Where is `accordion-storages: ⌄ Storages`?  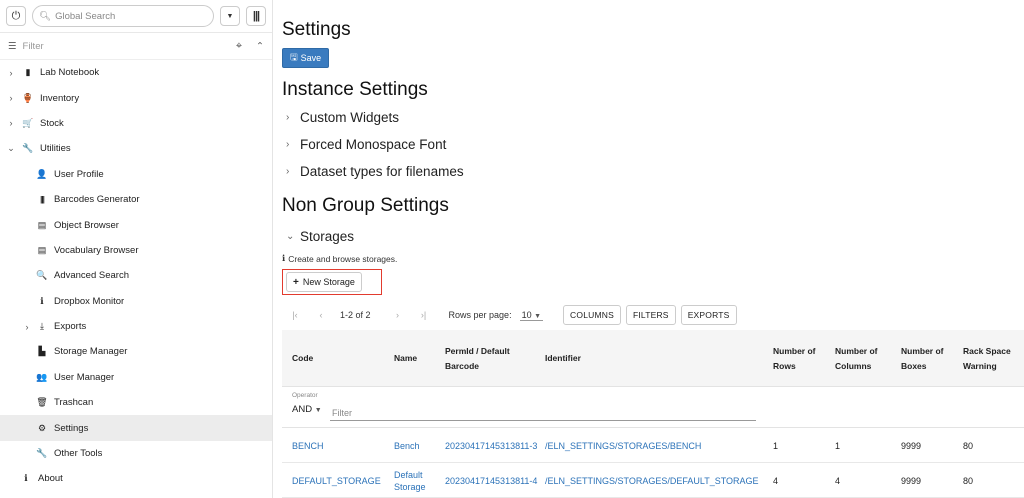
accordion-storages: ⌄ Storages is located at coordinates (649, 236).